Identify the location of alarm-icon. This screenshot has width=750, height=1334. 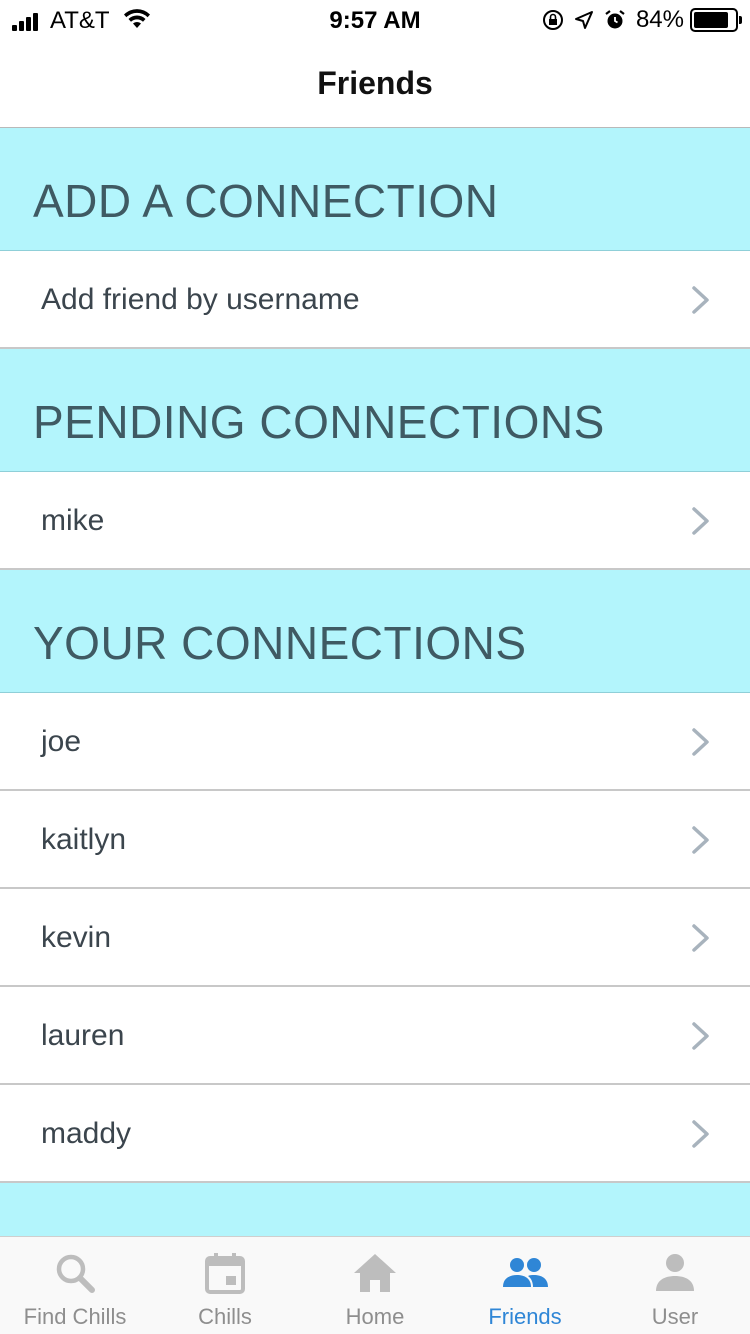
(615, 20).